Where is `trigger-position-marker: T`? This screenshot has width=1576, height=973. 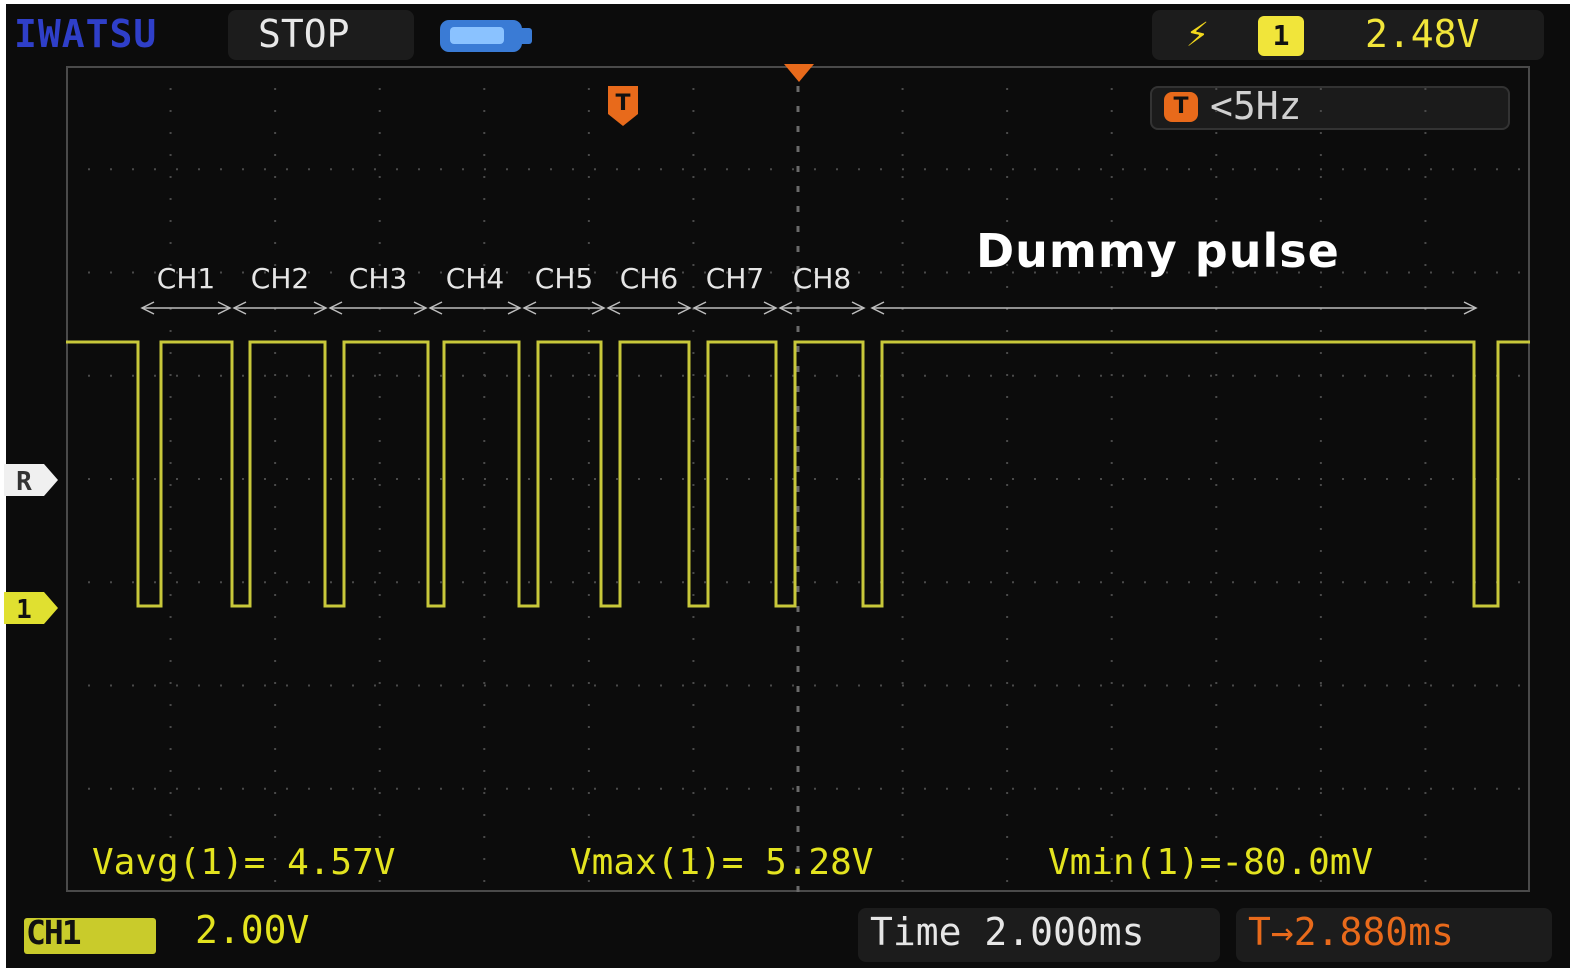
trigger-position-marker: T is located at coordinates (623, 106).